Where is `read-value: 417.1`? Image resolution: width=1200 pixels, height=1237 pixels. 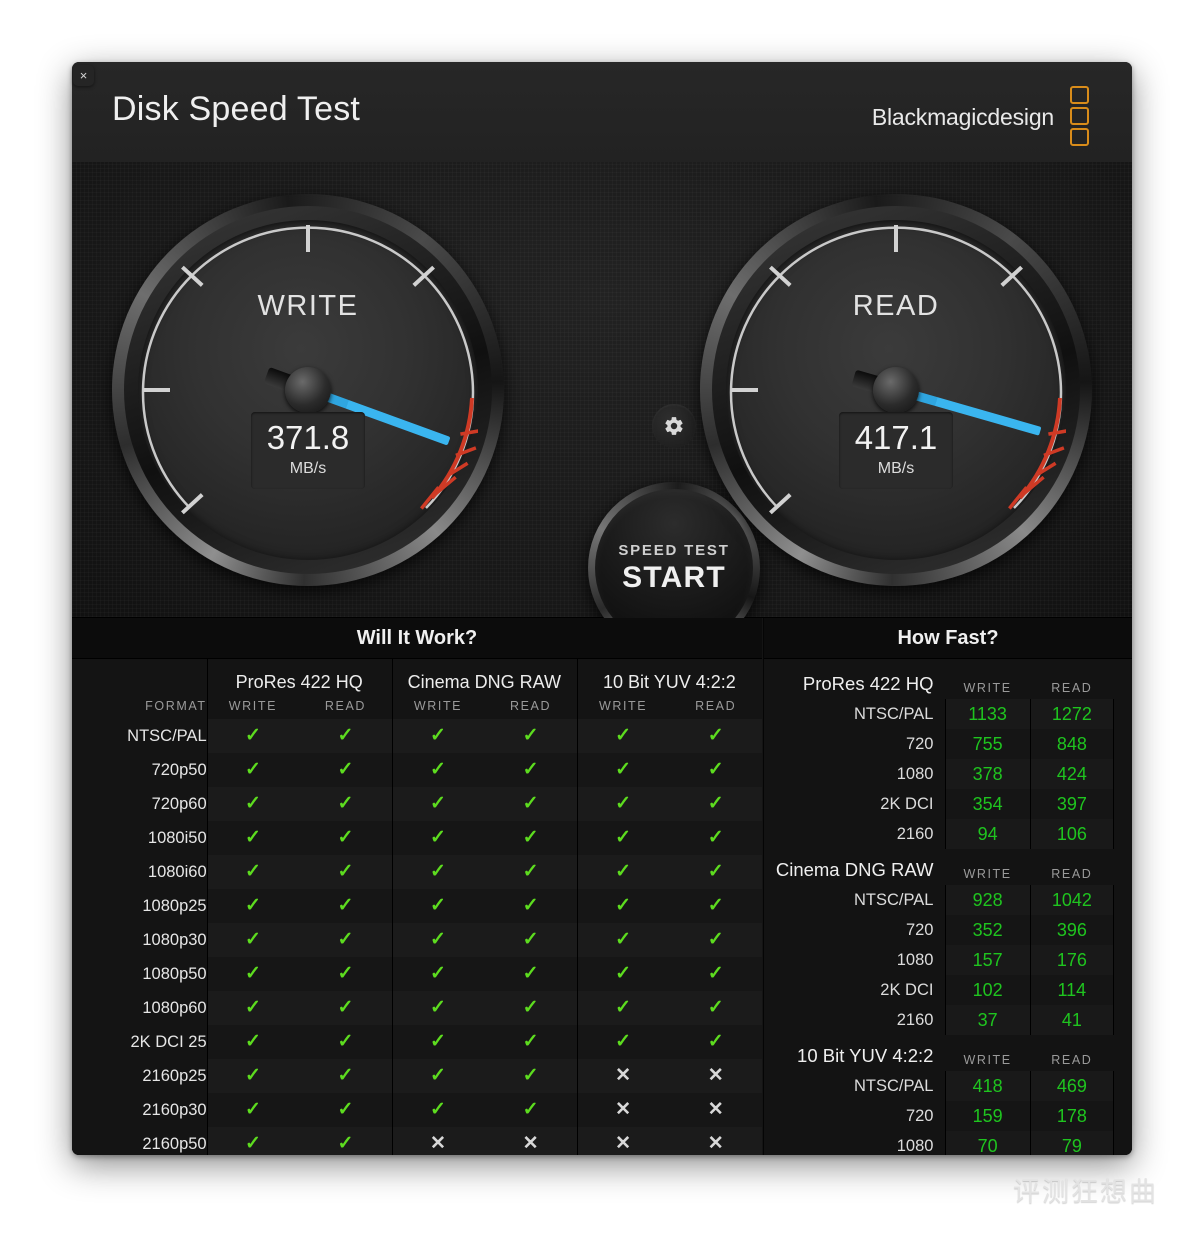
read-value: 417.1 is located at coordinates (896, 437).